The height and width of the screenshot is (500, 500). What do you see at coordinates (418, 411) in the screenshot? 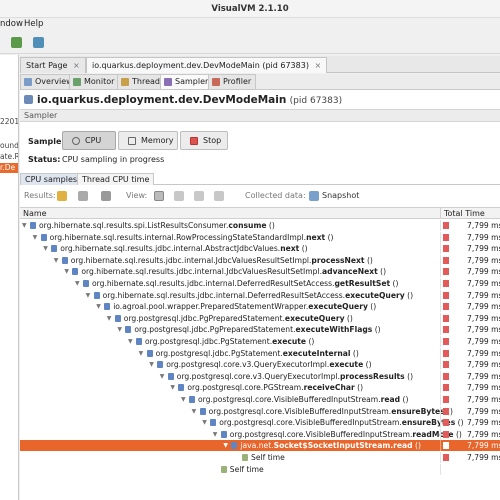
I see `method-name-bold: ensureBytes` at bounding box center [418, 411].